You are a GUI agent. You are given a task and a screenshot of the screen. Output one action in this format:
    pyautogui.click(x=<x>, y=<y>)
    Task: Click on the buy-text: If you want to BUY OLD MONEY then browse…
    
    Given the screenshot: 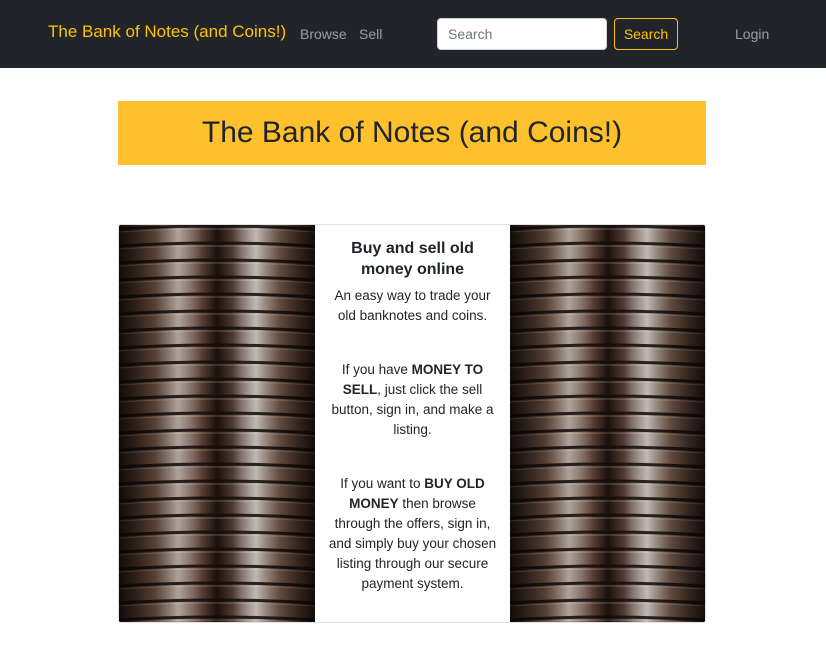 What is the action you would take?
    pyautogui.click(x=412, y=533)
    